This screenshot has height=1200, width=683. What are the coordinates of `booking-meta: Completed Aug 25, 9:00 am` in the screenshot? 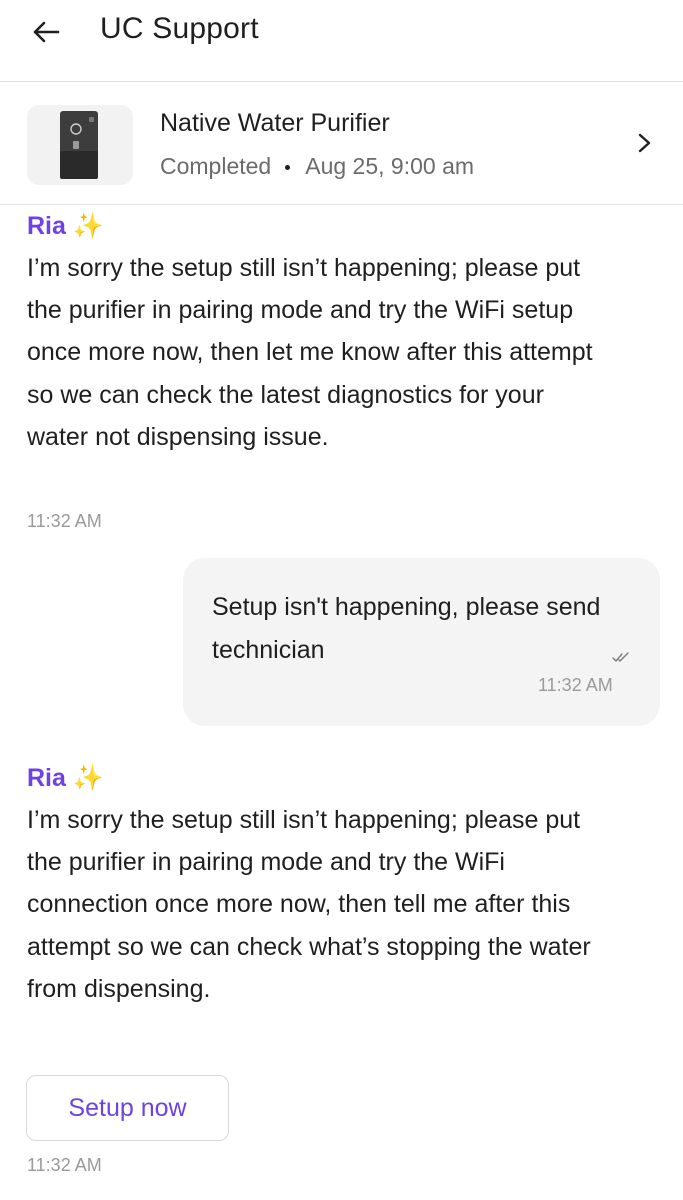 It's located at (317, 166).